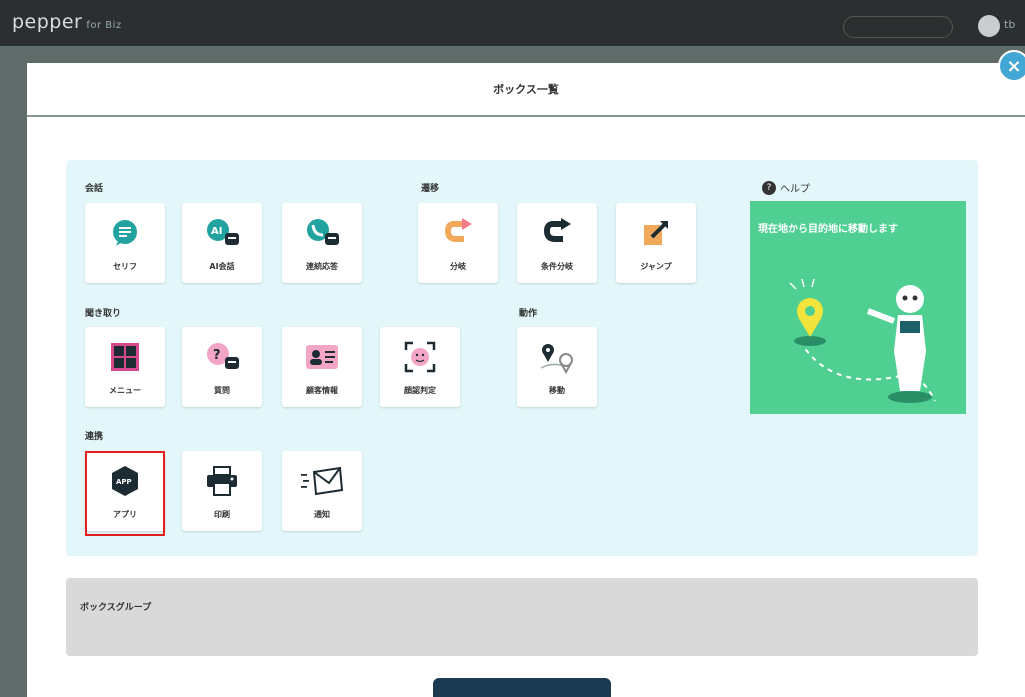  Describe the element at coordinates (125, 390) in the screenshot. I see `tile-menu-label: メニュー` at that location.